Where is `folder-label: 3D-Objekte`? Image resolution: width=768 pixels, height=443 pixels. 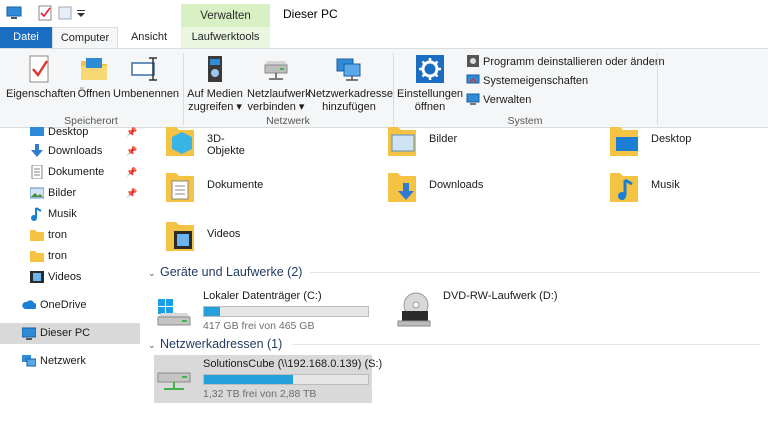
folder-label: 3D-Objekte is located at coordinates (226, 145).